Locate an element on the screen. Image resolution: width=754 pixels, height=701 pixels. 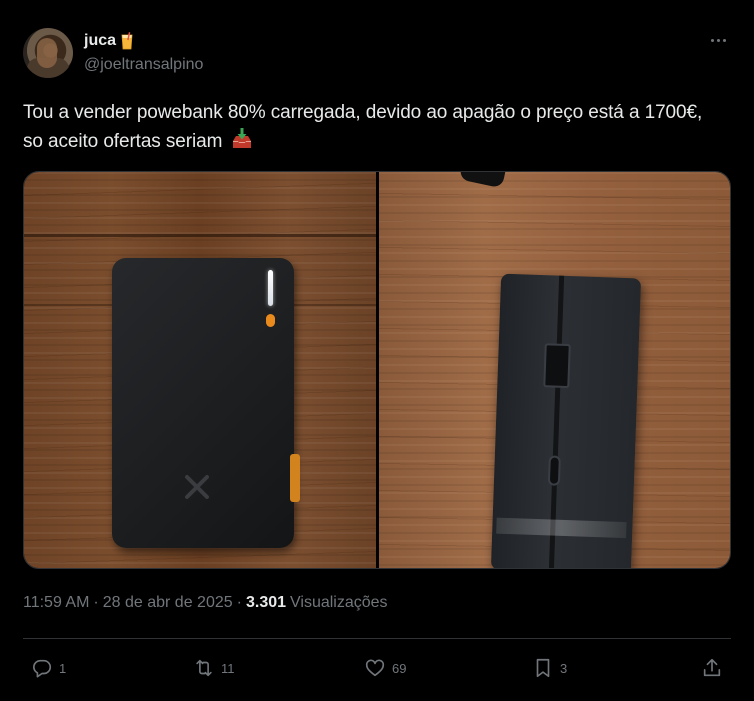
tweet-time: 11:59 AM is located at coordinates (56, 603).